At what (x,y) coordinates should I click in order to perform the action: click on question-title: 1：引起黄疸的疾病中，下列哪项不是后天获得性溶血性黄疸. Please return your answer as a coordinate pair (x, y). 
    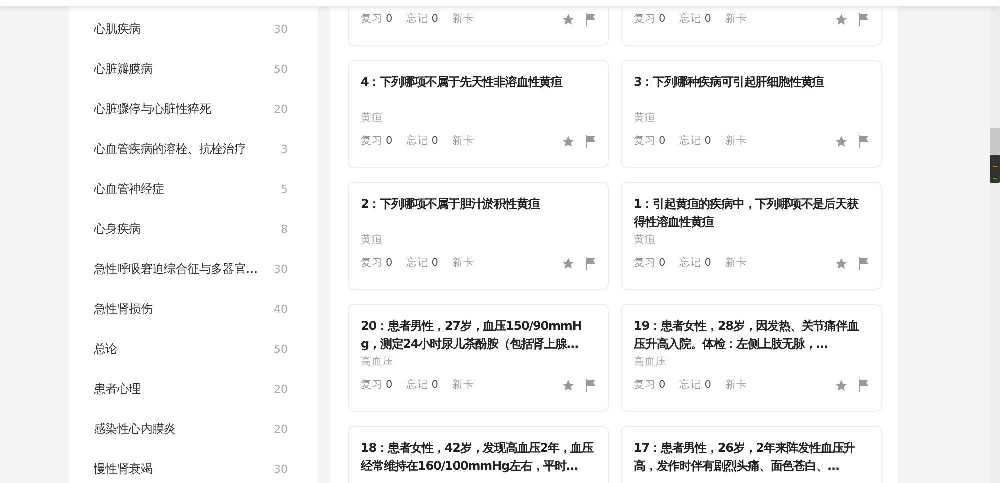
    Looking at the image, I should click on (746, 213).